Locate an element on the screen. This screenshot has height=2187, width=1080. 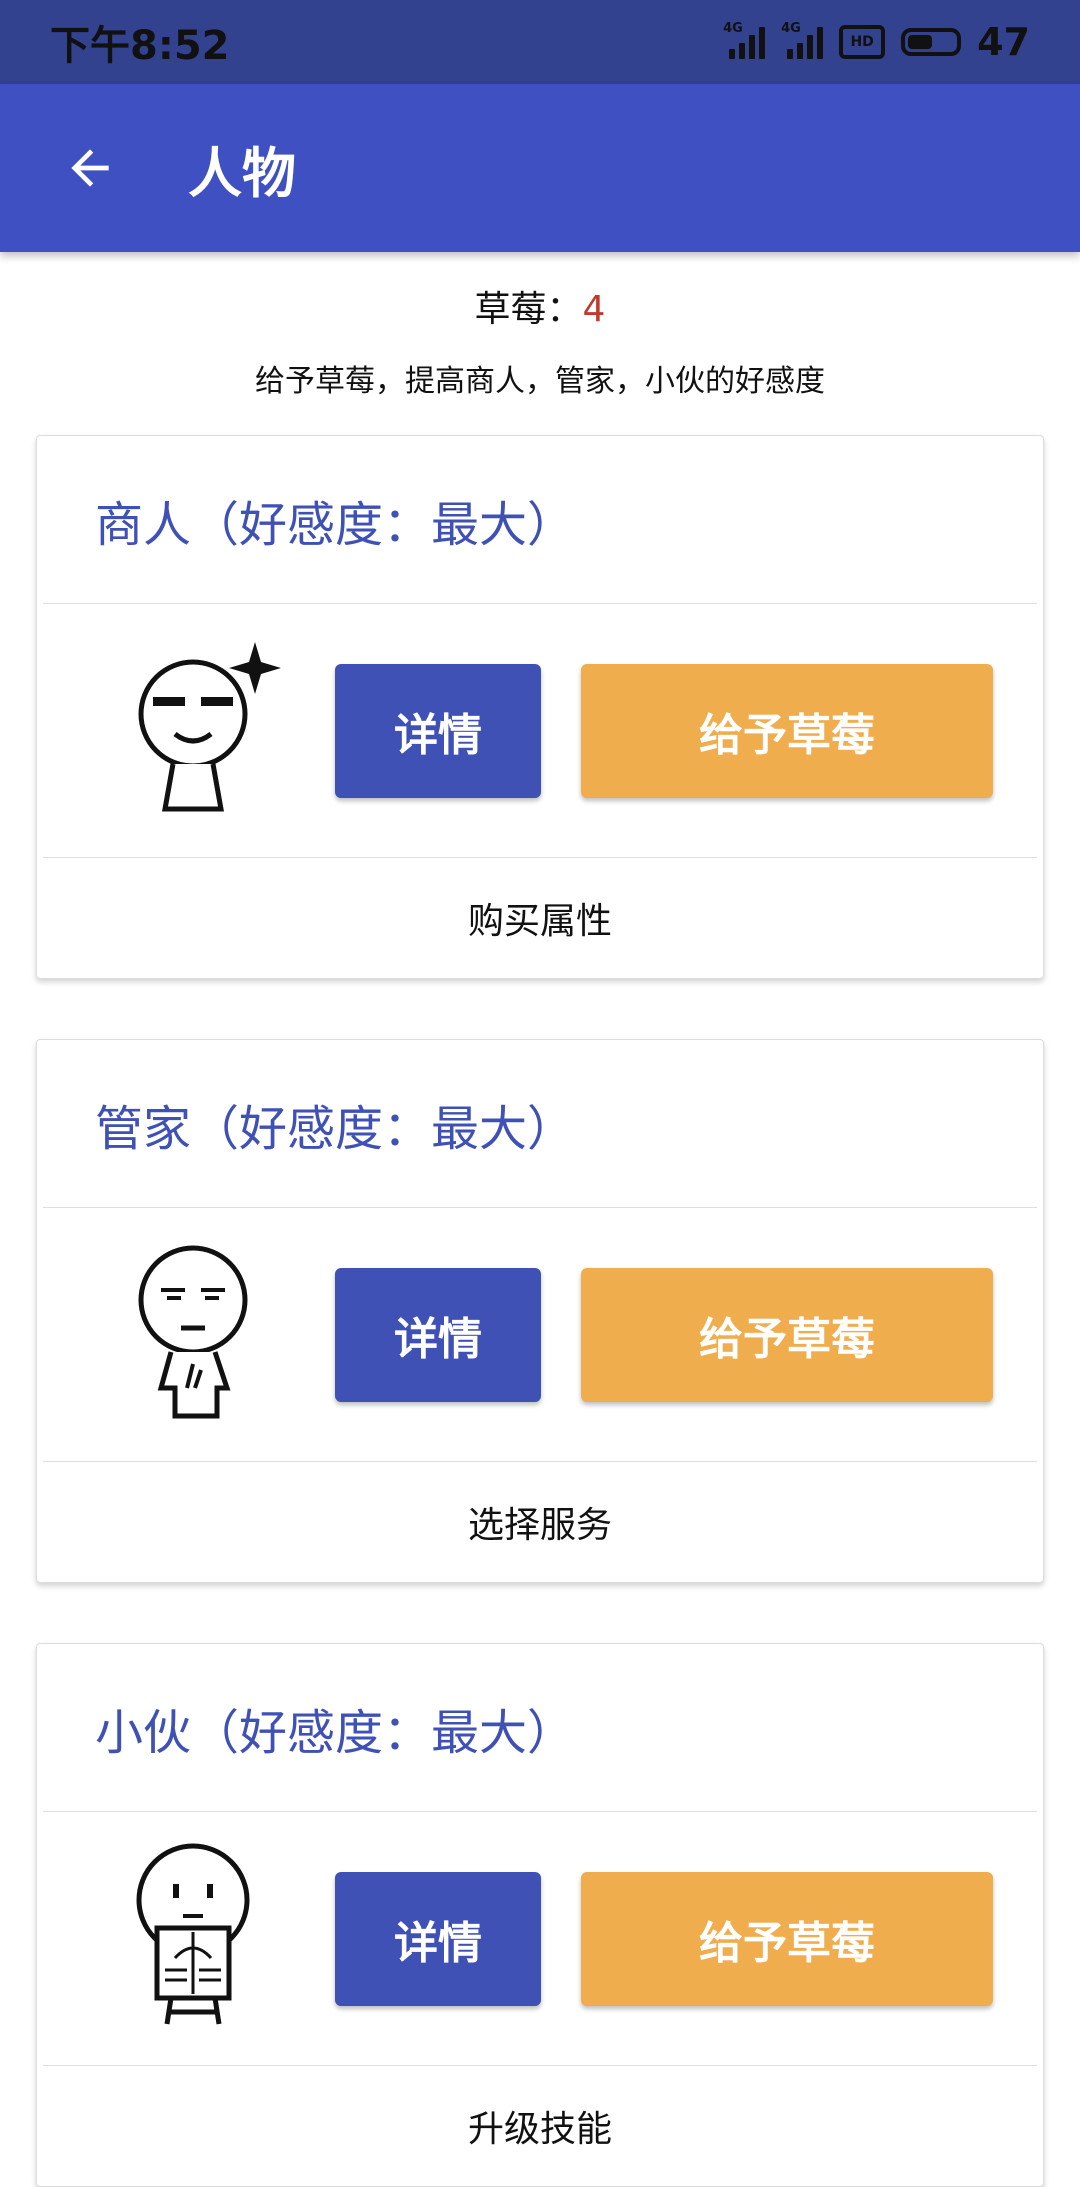
status-bar: 下午8:52 4G 4G HD 47 is located at coordinates (540, 42).